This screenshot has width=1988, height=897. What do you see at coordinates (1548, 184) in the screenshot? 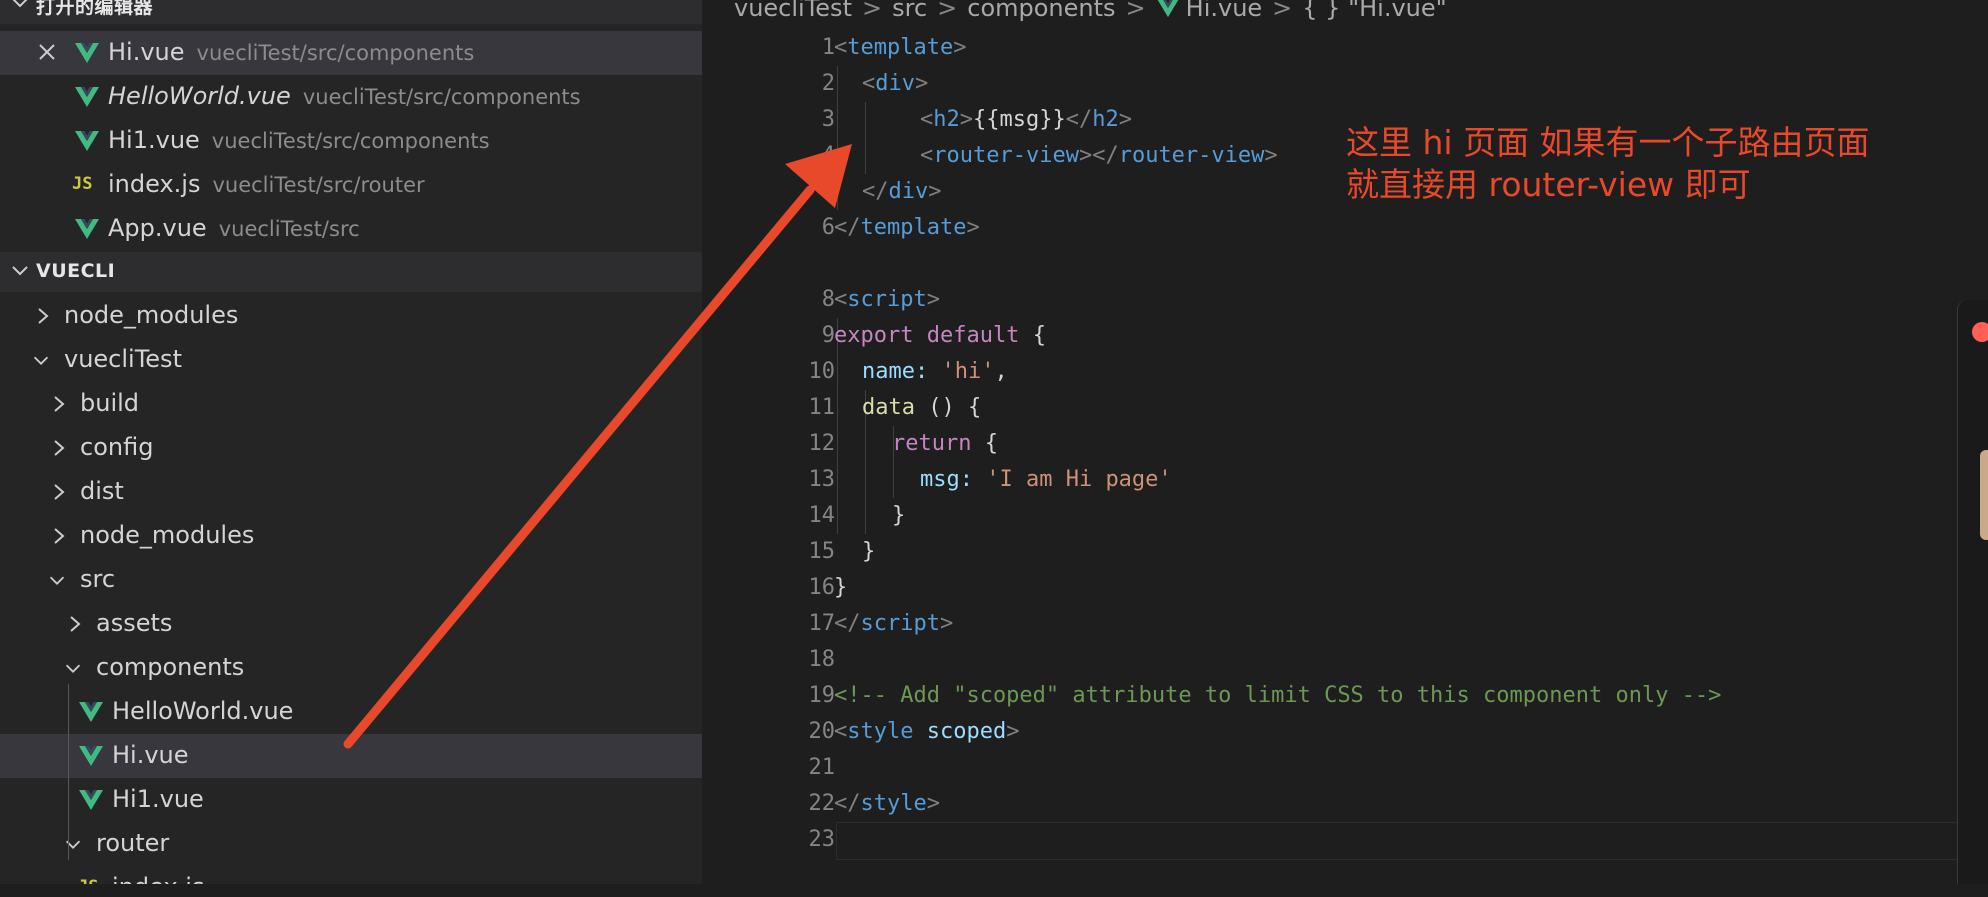
I see `annotation-line: 就直接用 router-view 即可` at bounding box center [1548, 184].